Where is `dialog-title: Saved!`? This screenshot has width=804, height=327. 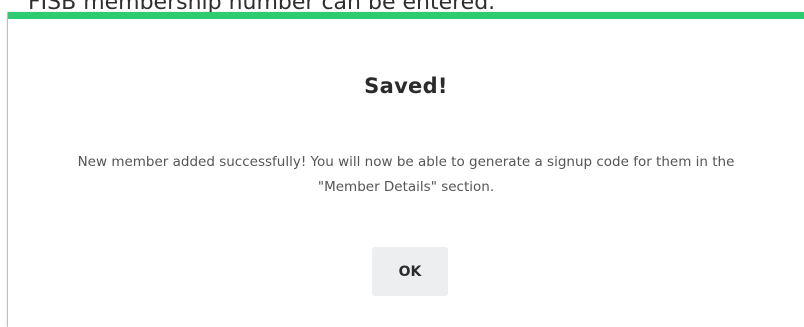
dialog-title: Saved! is located at coordinates (406, 86).